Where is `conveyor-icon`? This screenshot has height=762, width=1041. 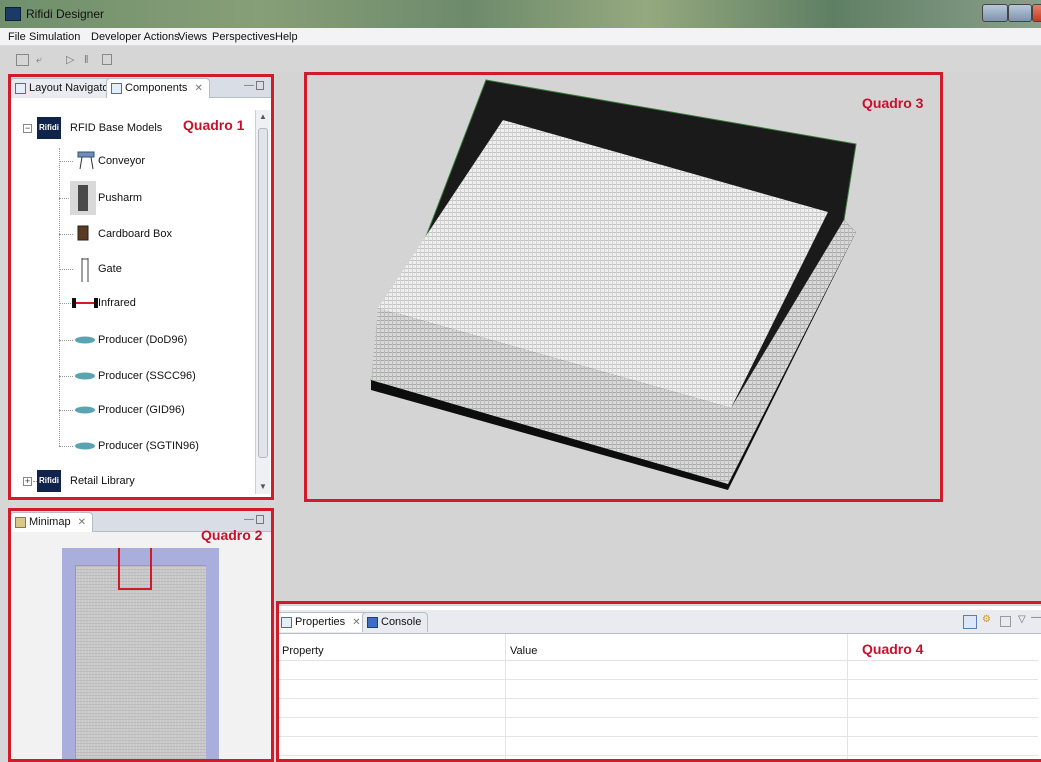 conveyor-icon is located at coordinates (86, 160).